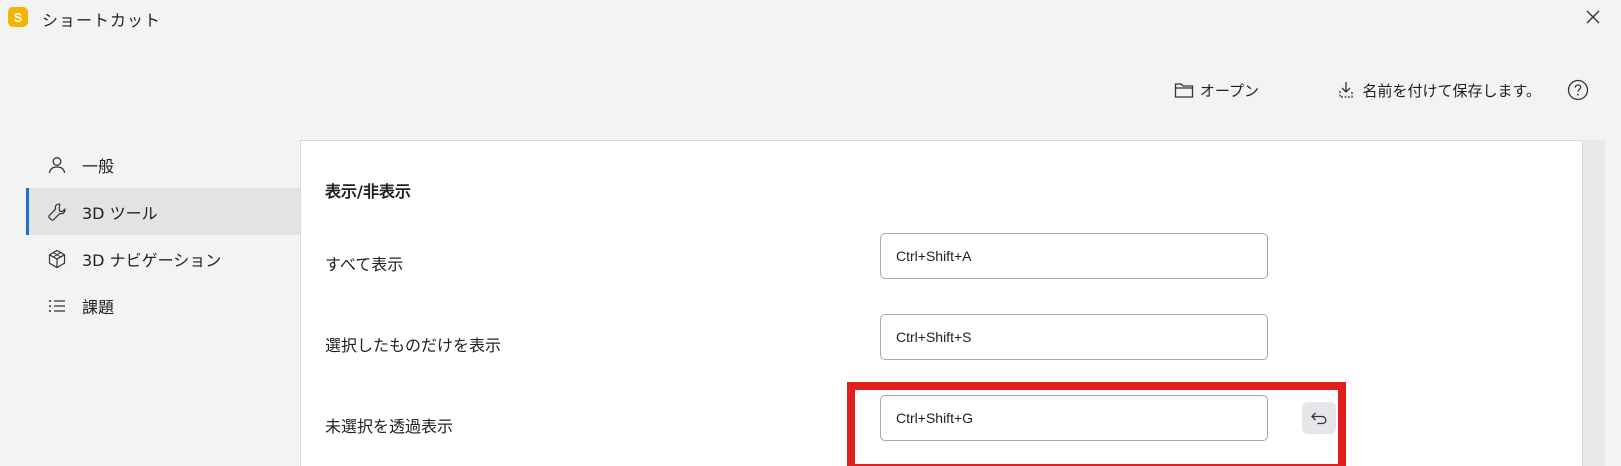 The height and width of the screenshot is (466, 1621). I want to click on sidebar-item-3d-navigation: 3D ナビゲーション, so click(163, 258).